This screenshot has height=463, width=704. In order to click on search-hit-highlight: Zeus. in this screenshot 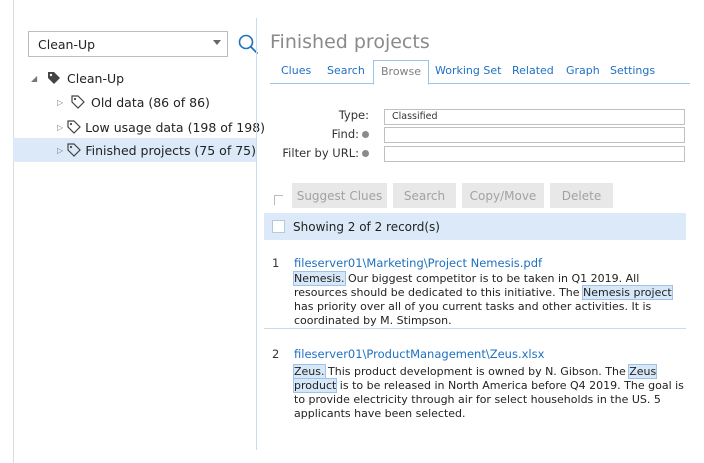, I will do `click(309, 371)`.